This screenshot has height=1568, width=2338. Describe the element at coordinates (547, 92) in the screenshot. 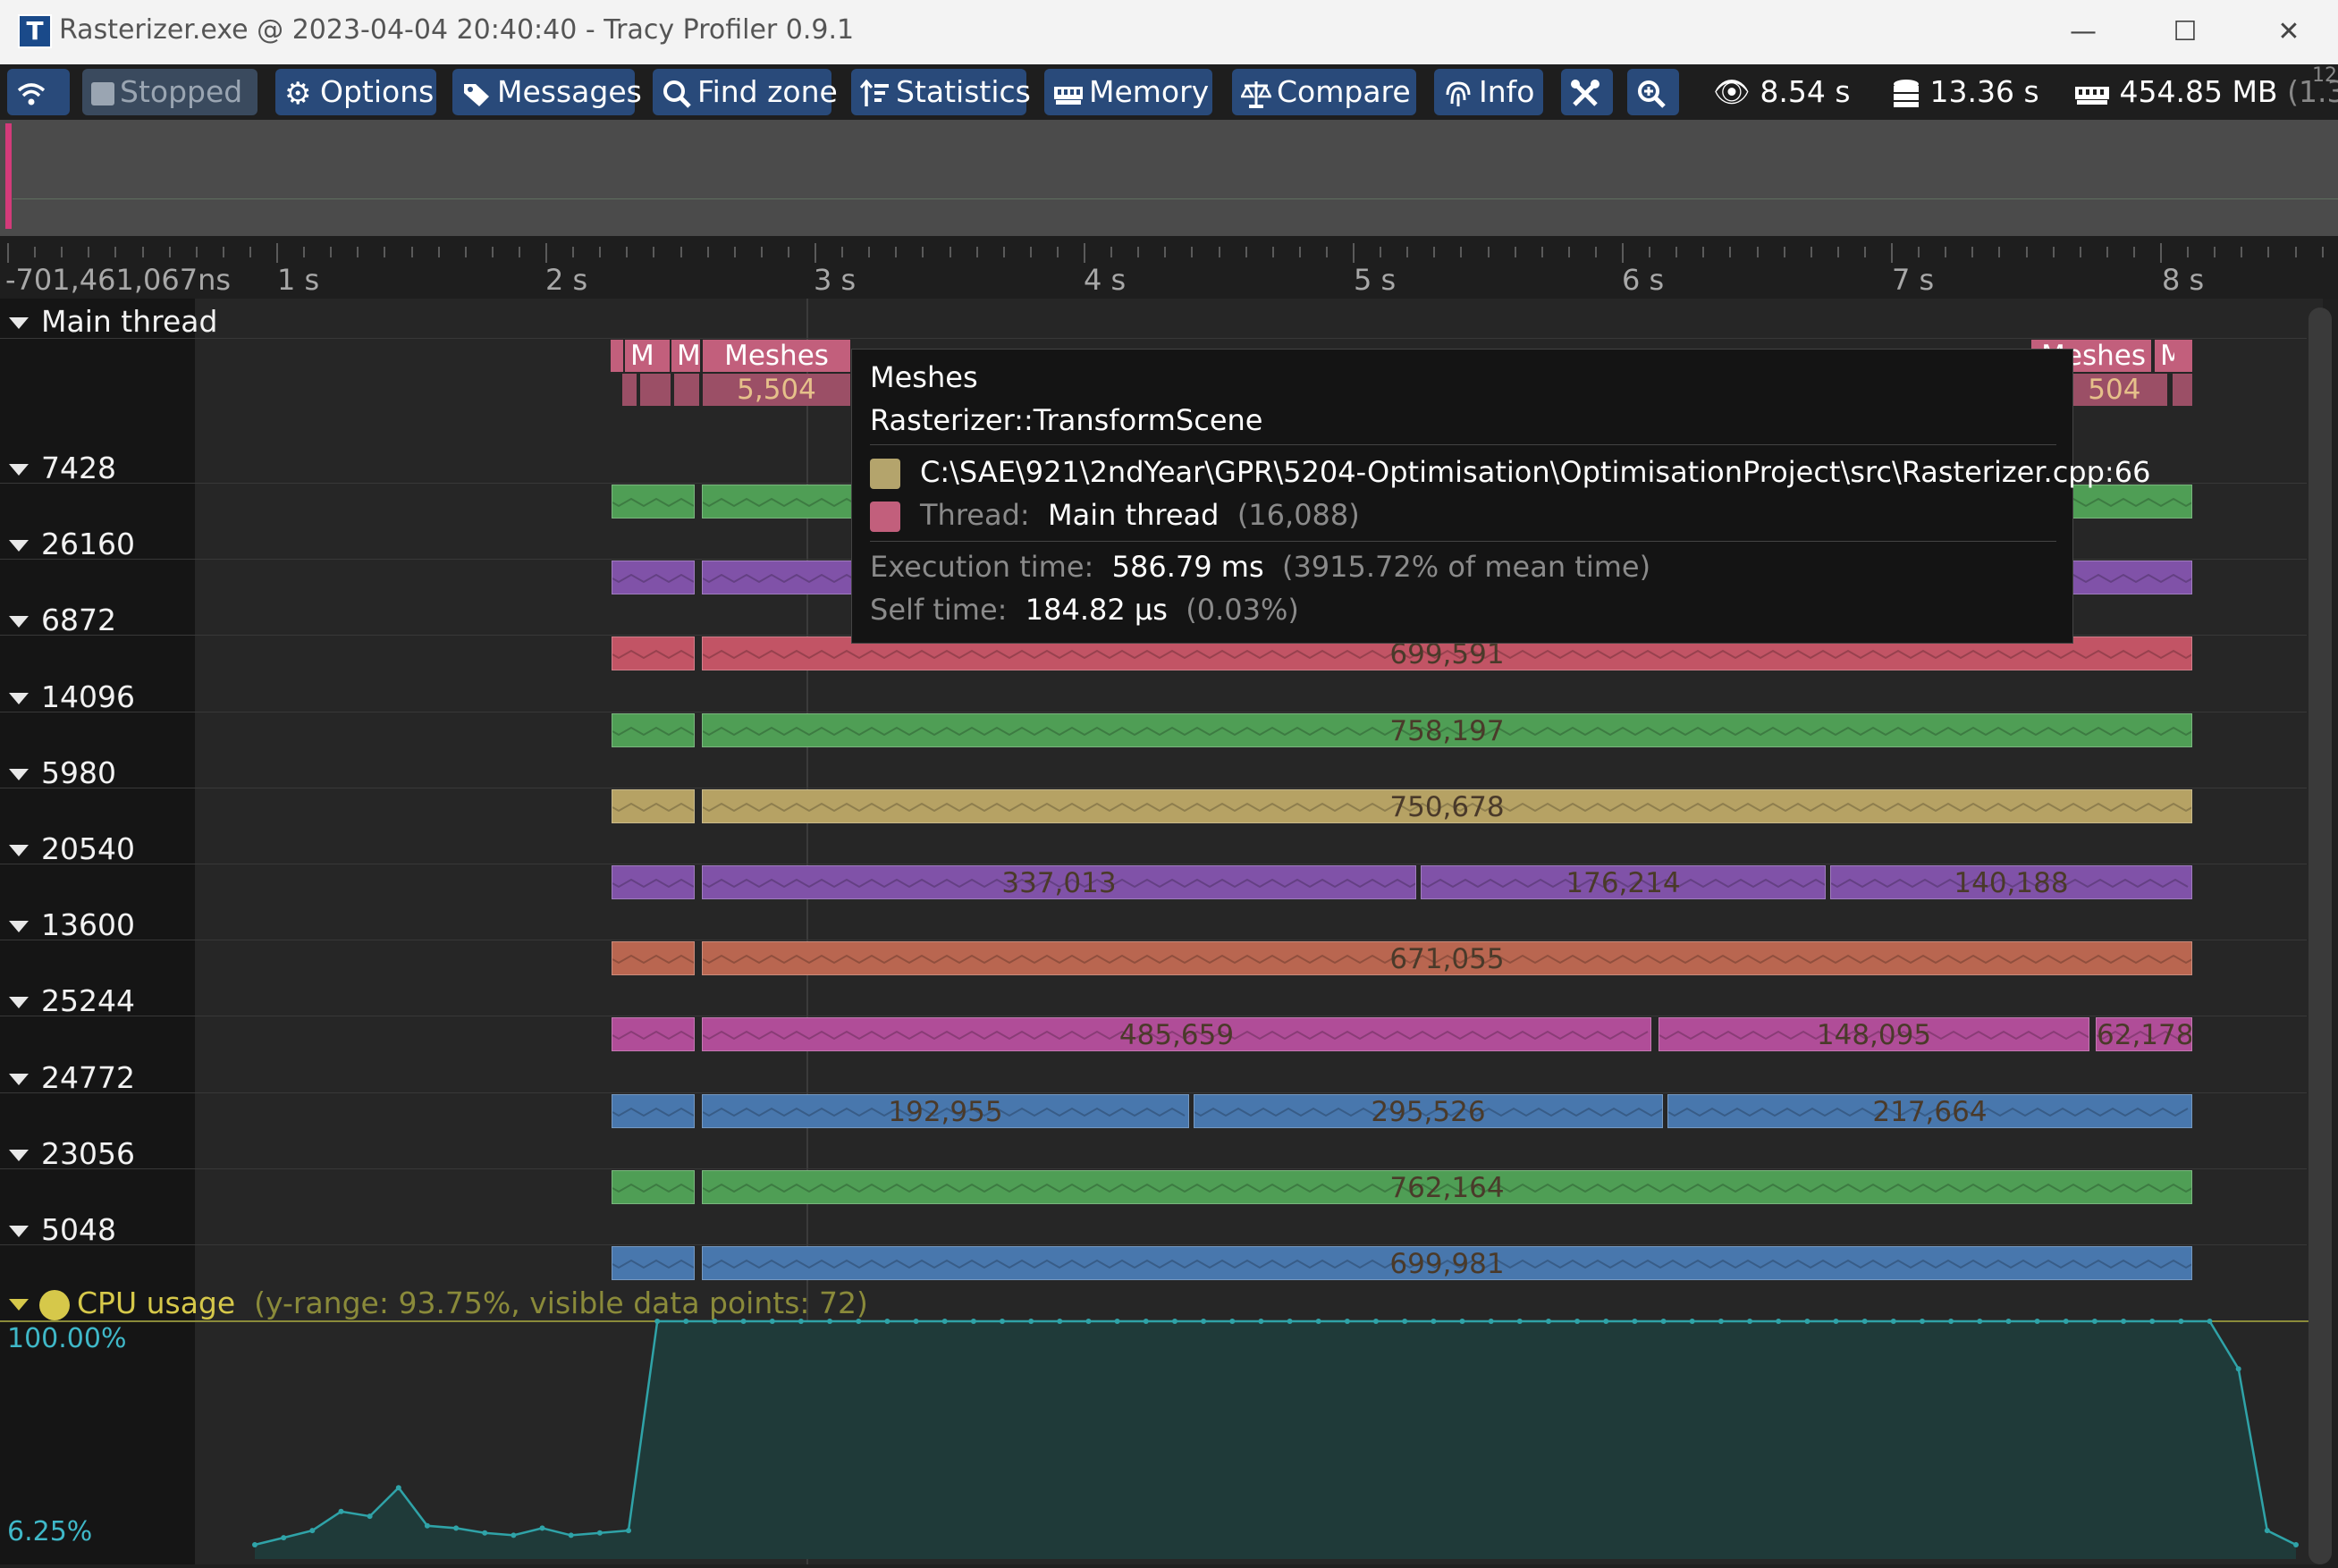

I see `messages-button: Messages` at that location.